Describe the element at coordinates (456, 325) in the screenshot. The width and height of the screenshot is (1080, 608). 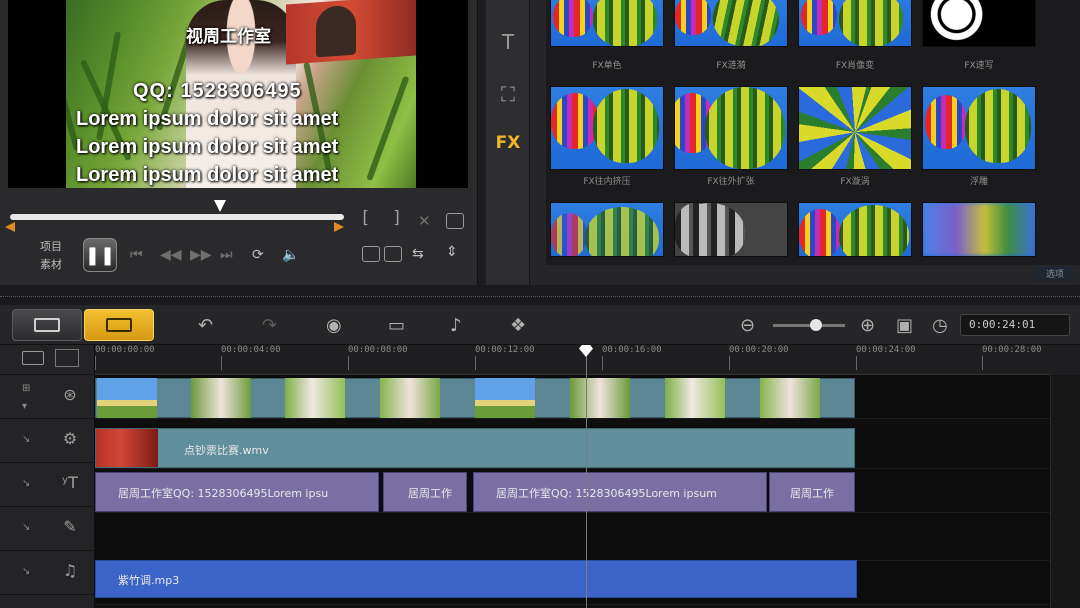
I see `auto-music-icon: ♪` at that location.